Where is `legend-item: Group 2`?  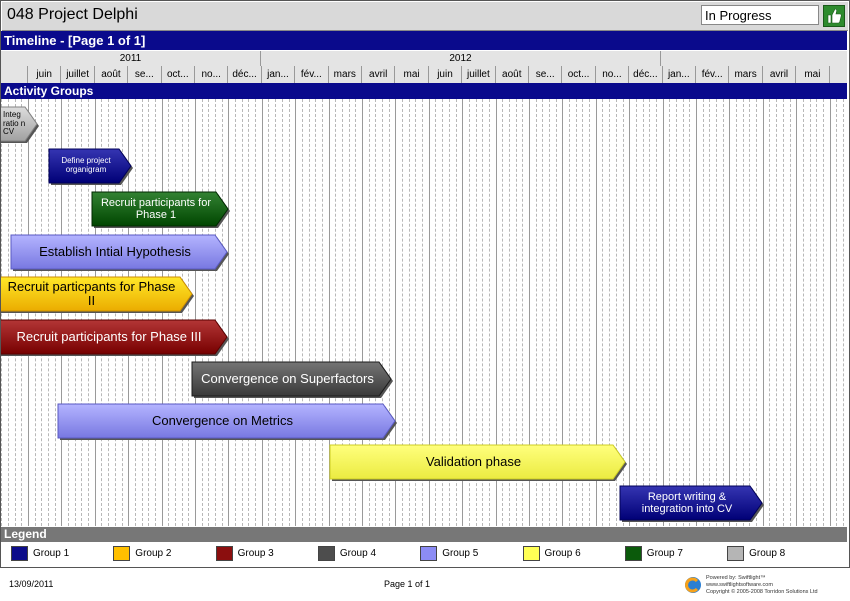
legend-item: Group 2 is located at coordinates (142, 554).